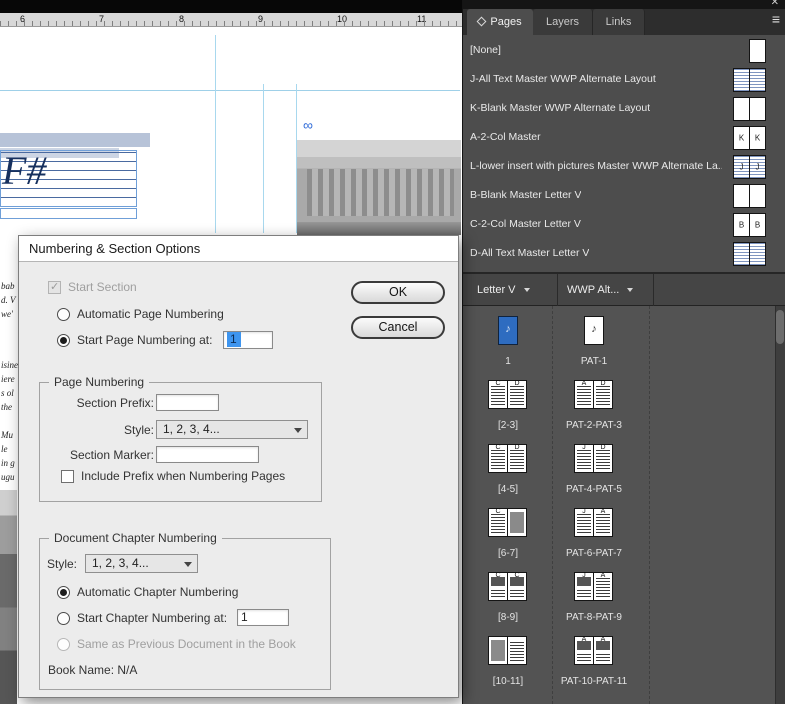  What do you see at coordinates (563, 22) in the screenshot?
I see `tab-layers: Layers` at bounding box center [563, 22].